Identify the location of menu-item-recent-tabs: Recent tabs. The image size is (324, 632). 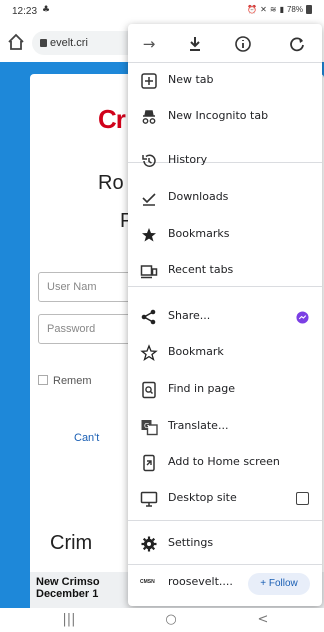
(225, 271).